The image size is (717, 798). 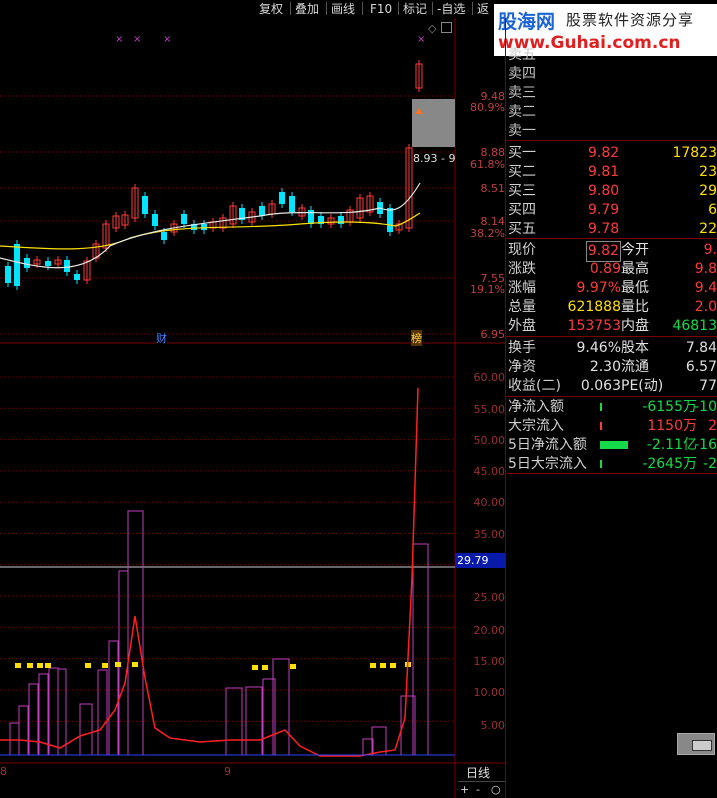 What do you see at coordinates (250, 9) in the screenshot?
I see `chart-toolbar: 复权 叠加 画线 F10 标记 -自选 返` at bounding box center [250, 9].